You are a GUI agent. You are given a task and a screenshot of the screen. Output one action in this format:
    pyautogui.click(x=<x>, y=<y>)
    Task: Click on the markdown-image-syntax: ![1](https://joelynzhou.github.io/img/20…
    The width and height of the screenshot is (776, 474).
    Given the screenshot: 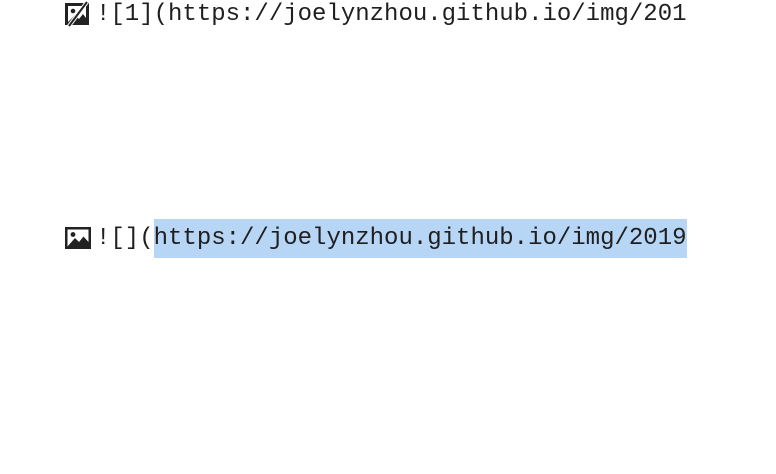 What is the action you would take?
    pyautogui.click(x=391, y=14)
    